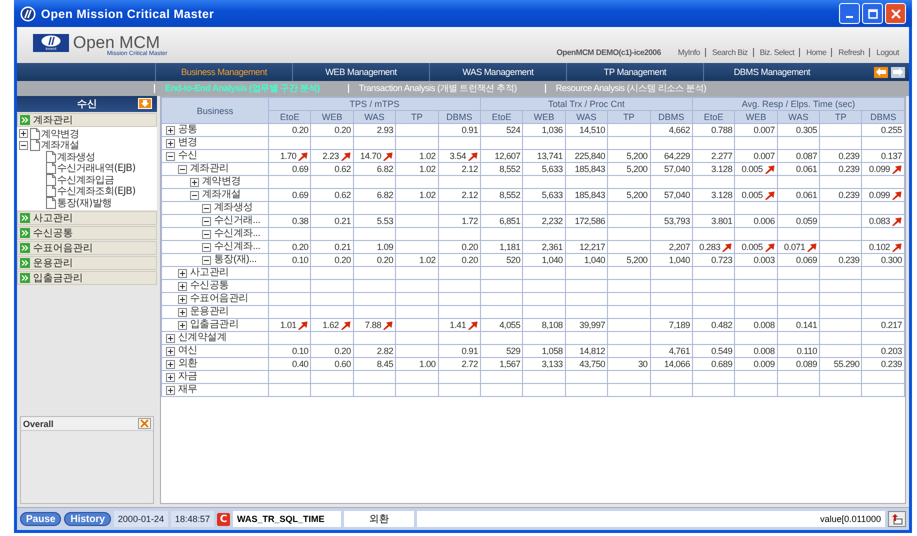 The height and width of the screenshot is (536, 917). What do you see at coordinates (713, 195) in the screenshot?
I see `table-cell: 3.128` at bounding box center [713, 195].